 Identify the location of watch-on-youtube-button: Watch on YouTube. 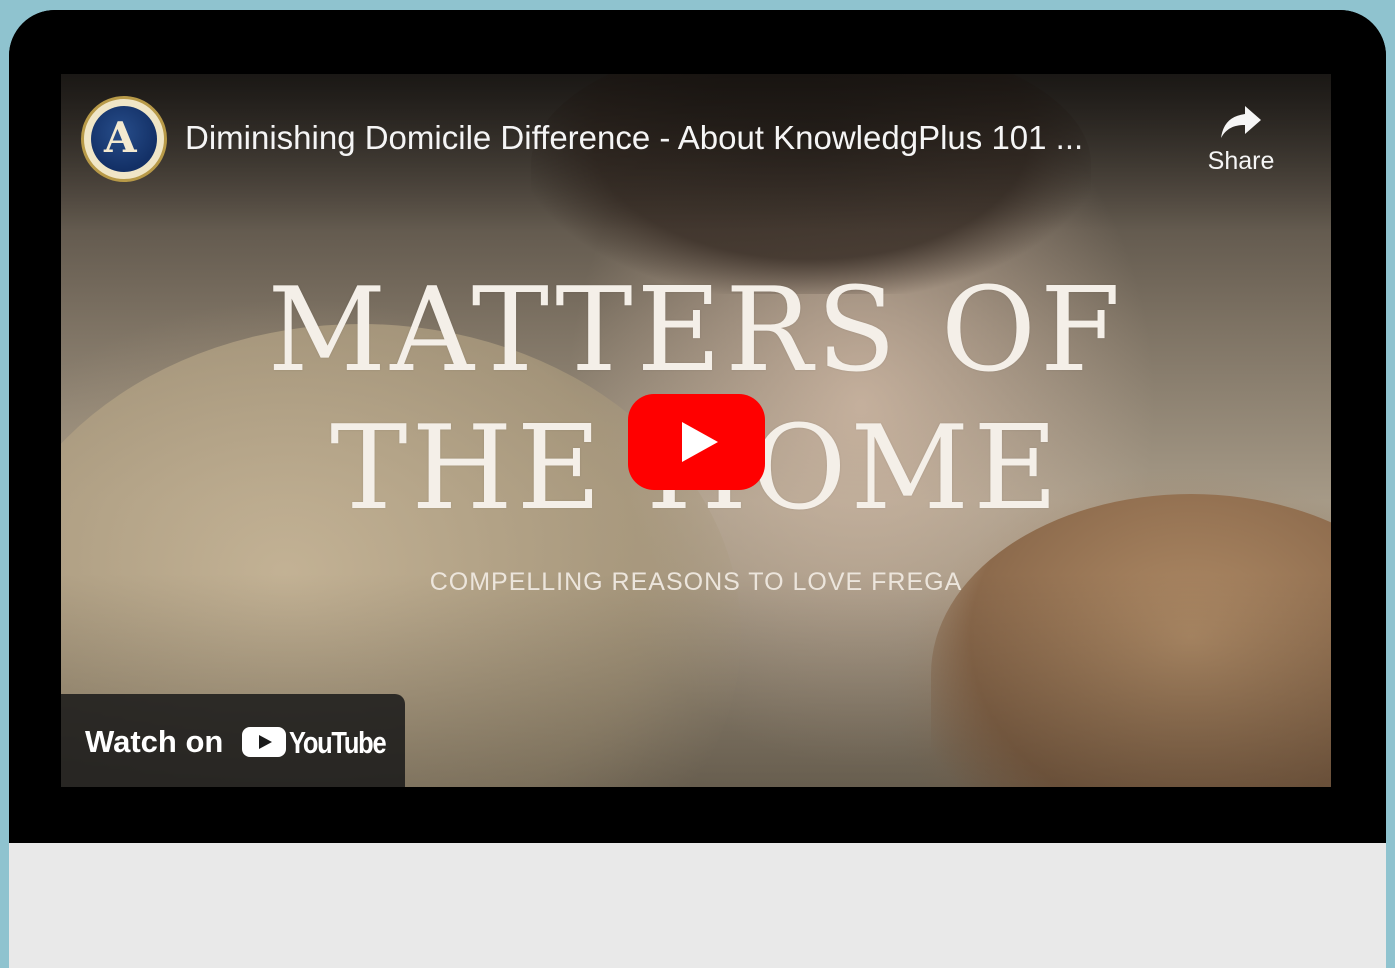
(233, 740).